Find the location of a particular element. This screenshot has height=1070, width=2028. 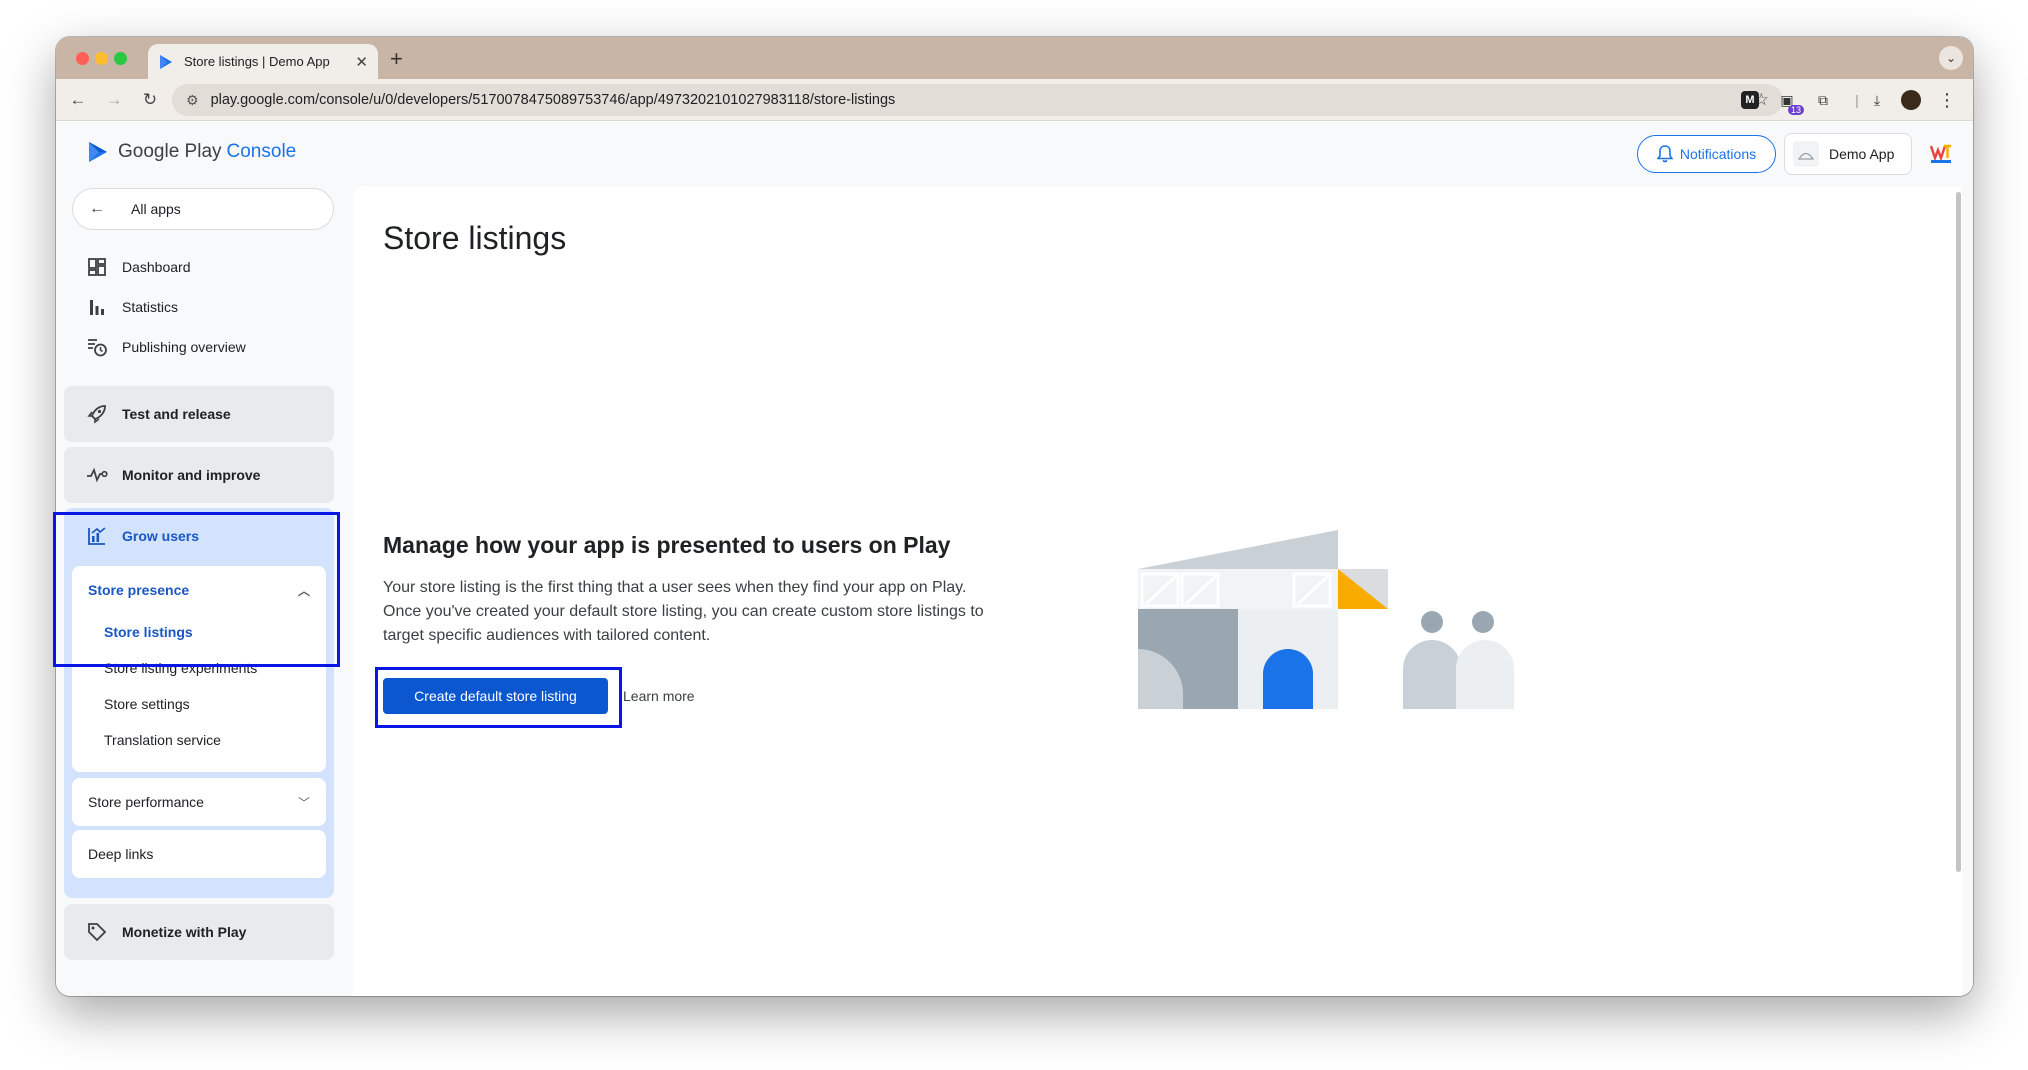

reload-icon: ↻ is located at coordinates (150, 100).